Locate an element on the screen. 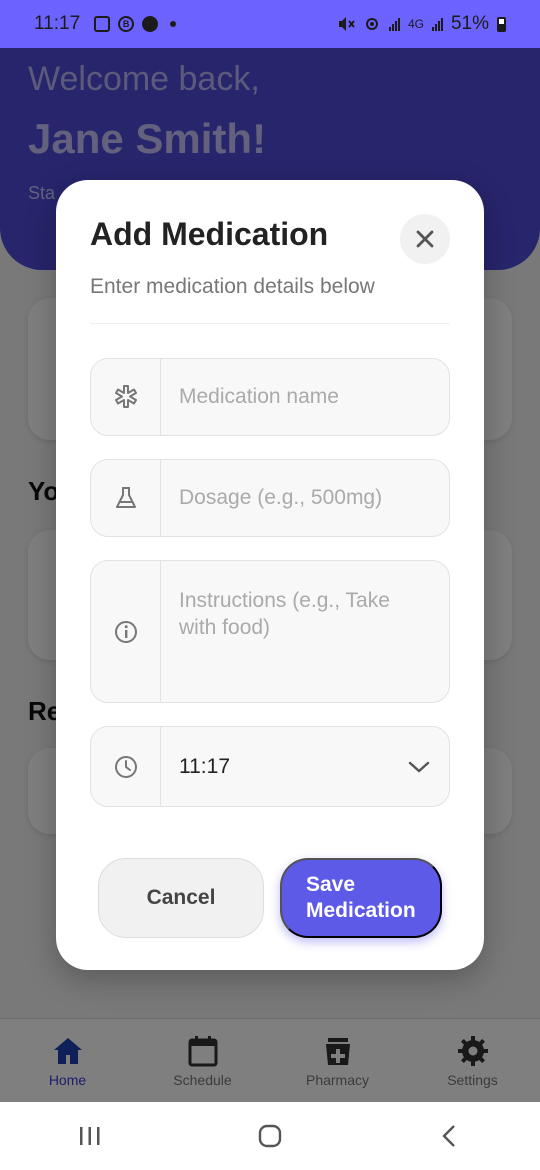 The image size is (540, 1170). flask-icon is located at coordinates (125, 497).